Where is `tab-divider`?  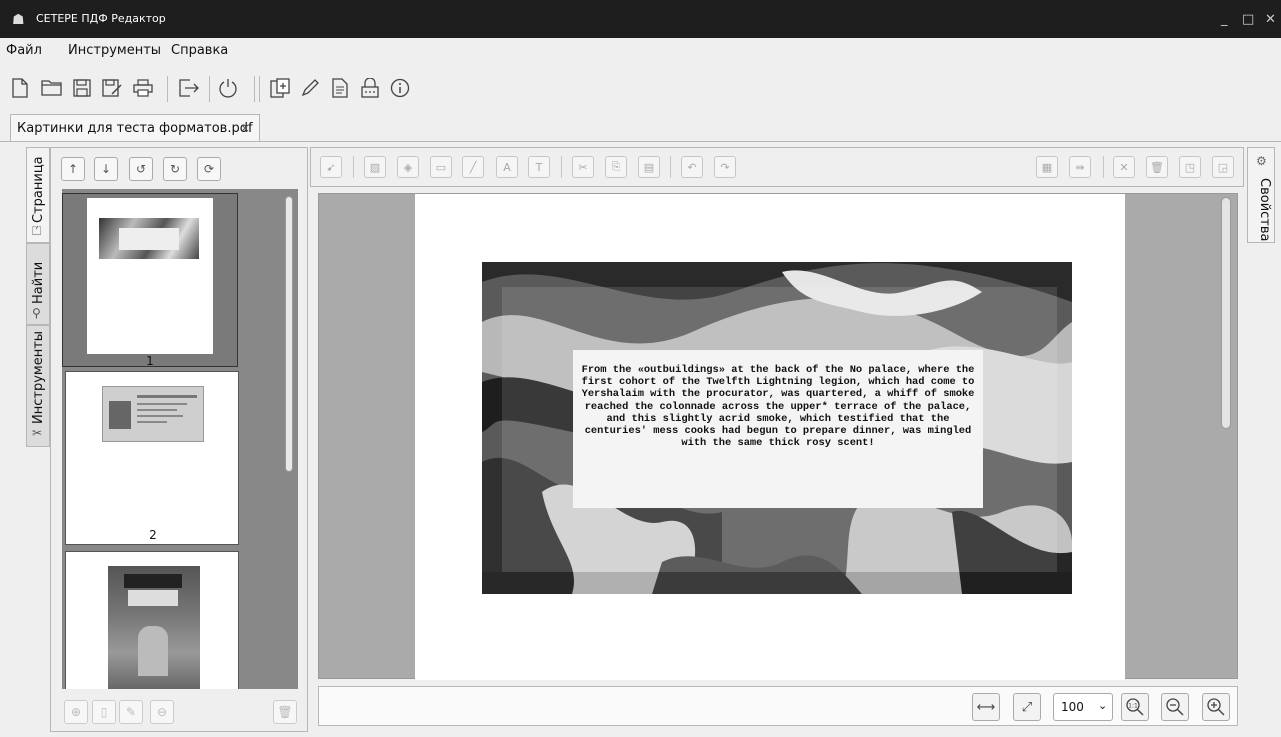 tab-divider is located at coordinates (640, 141).